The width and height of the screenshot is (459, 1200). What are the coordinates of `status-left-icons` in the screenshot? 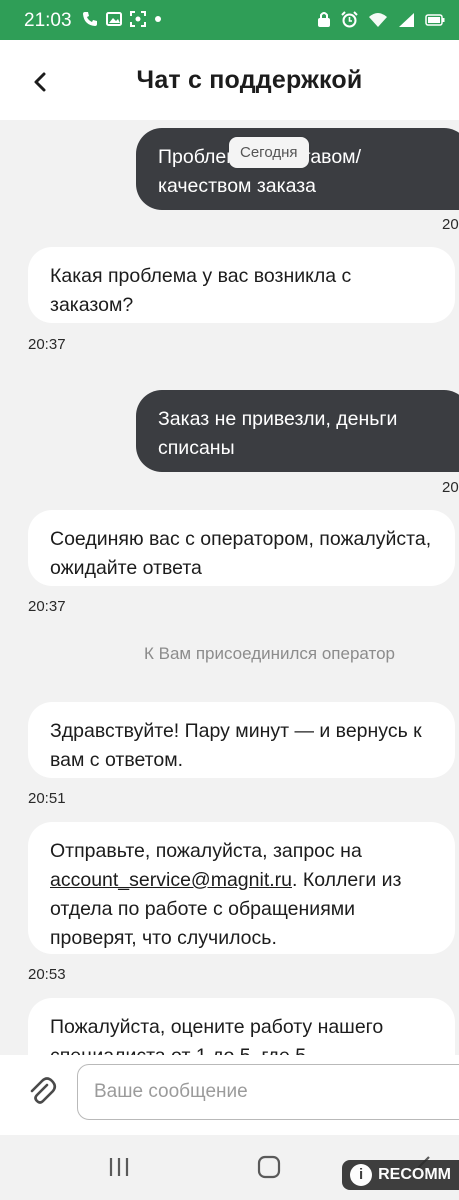 It's located at (122, 19).